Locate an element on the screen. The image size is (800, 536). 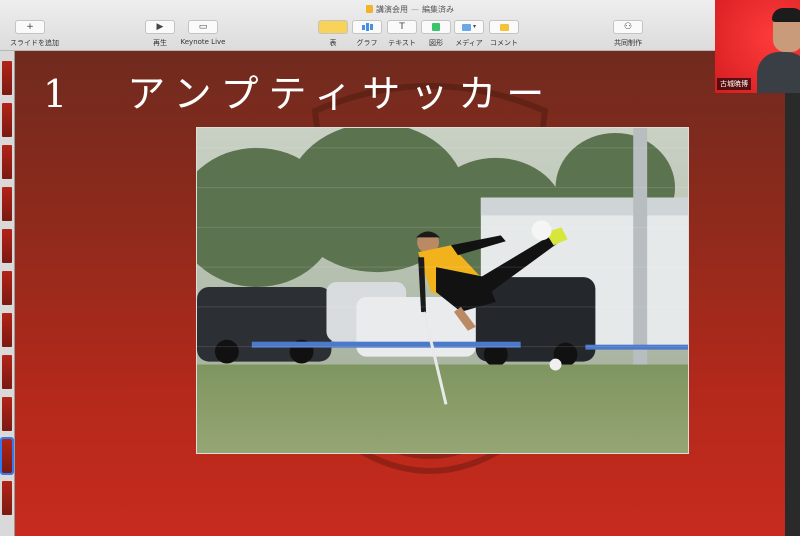
participant-hair is located at coordinates (786, 15).